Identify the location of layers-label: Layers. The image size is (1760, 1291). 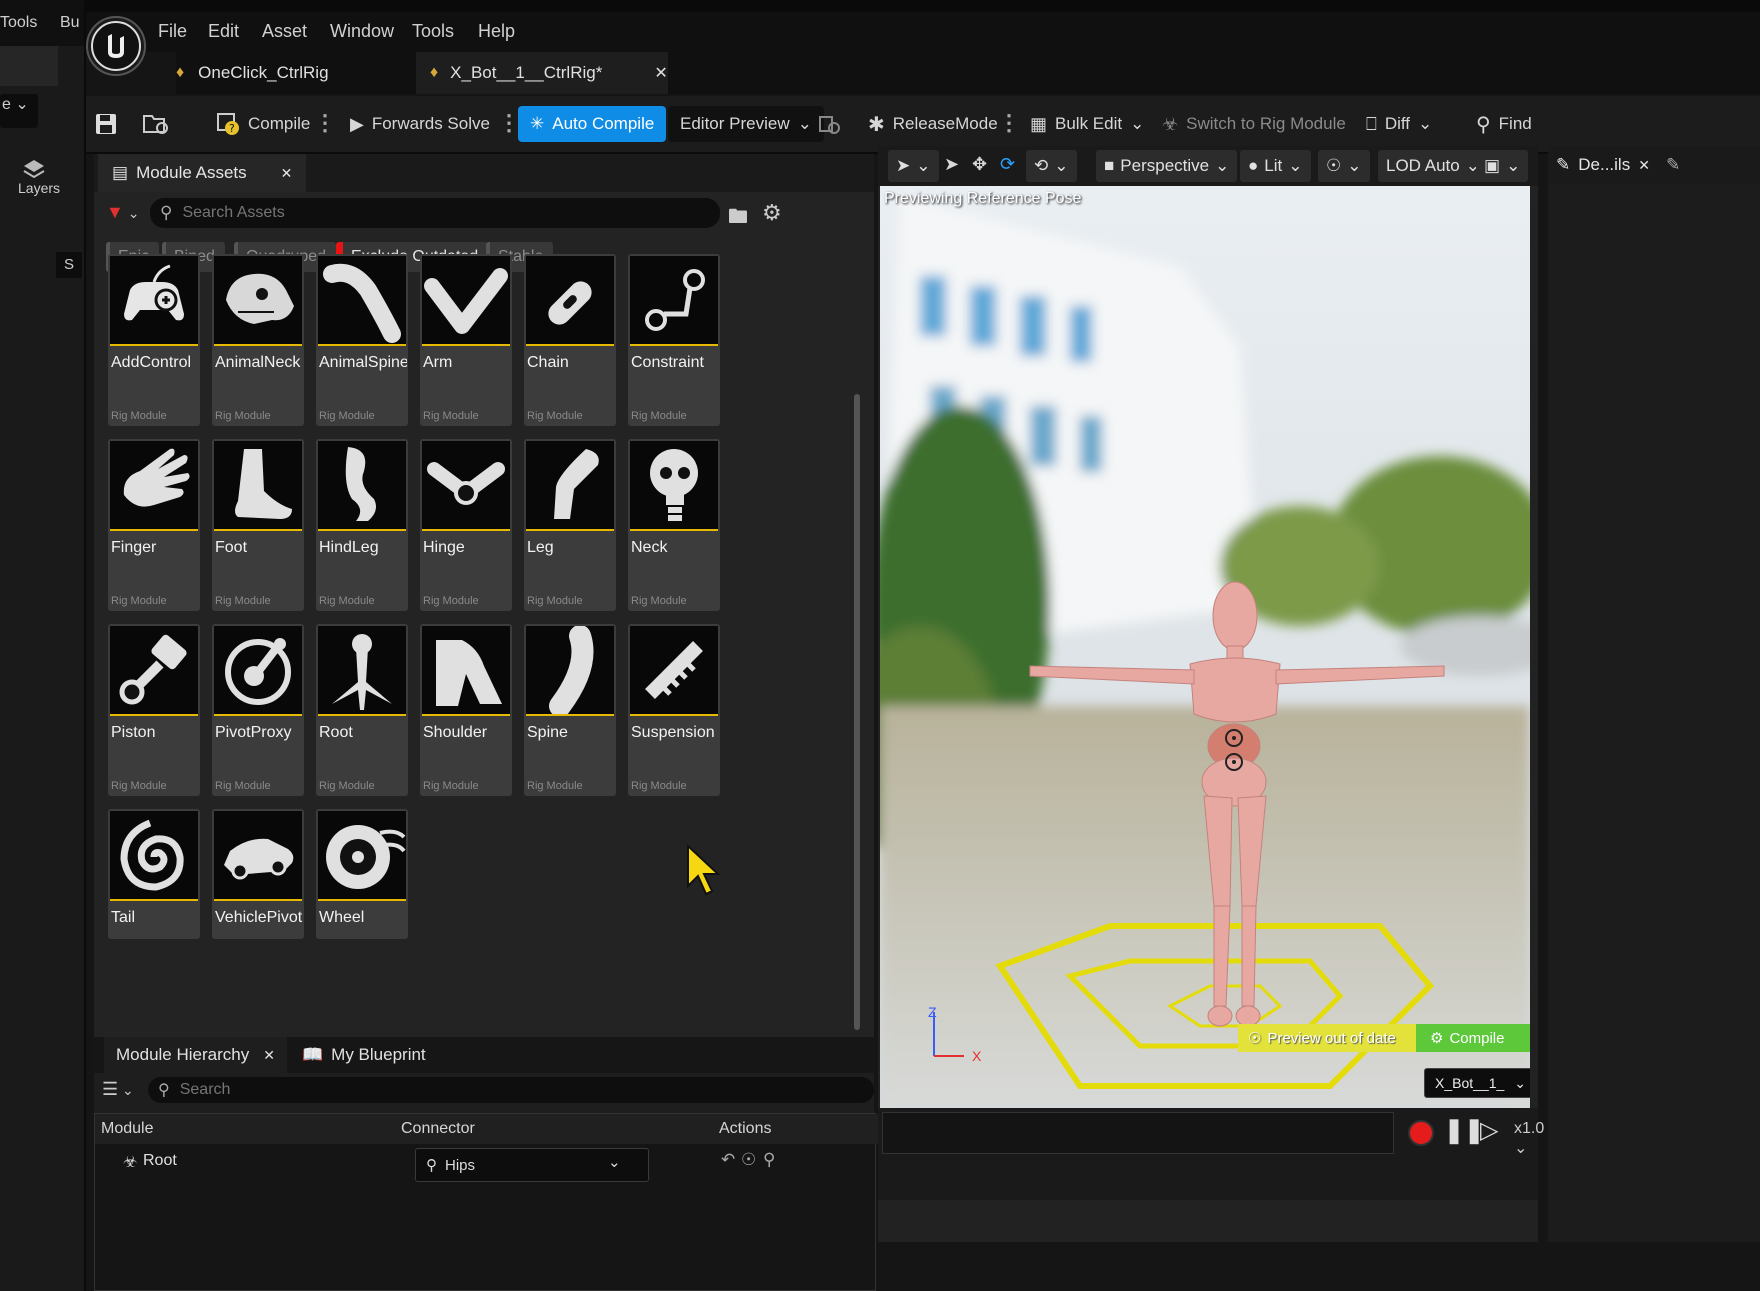
(39, 188).